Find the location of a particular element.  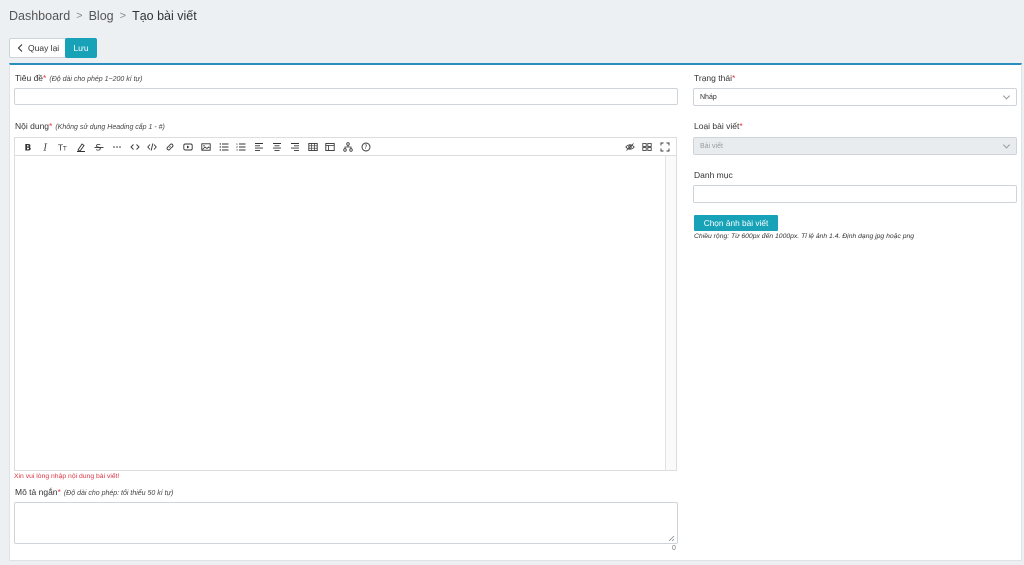

preview-icon is located at coordinates (630, 147).